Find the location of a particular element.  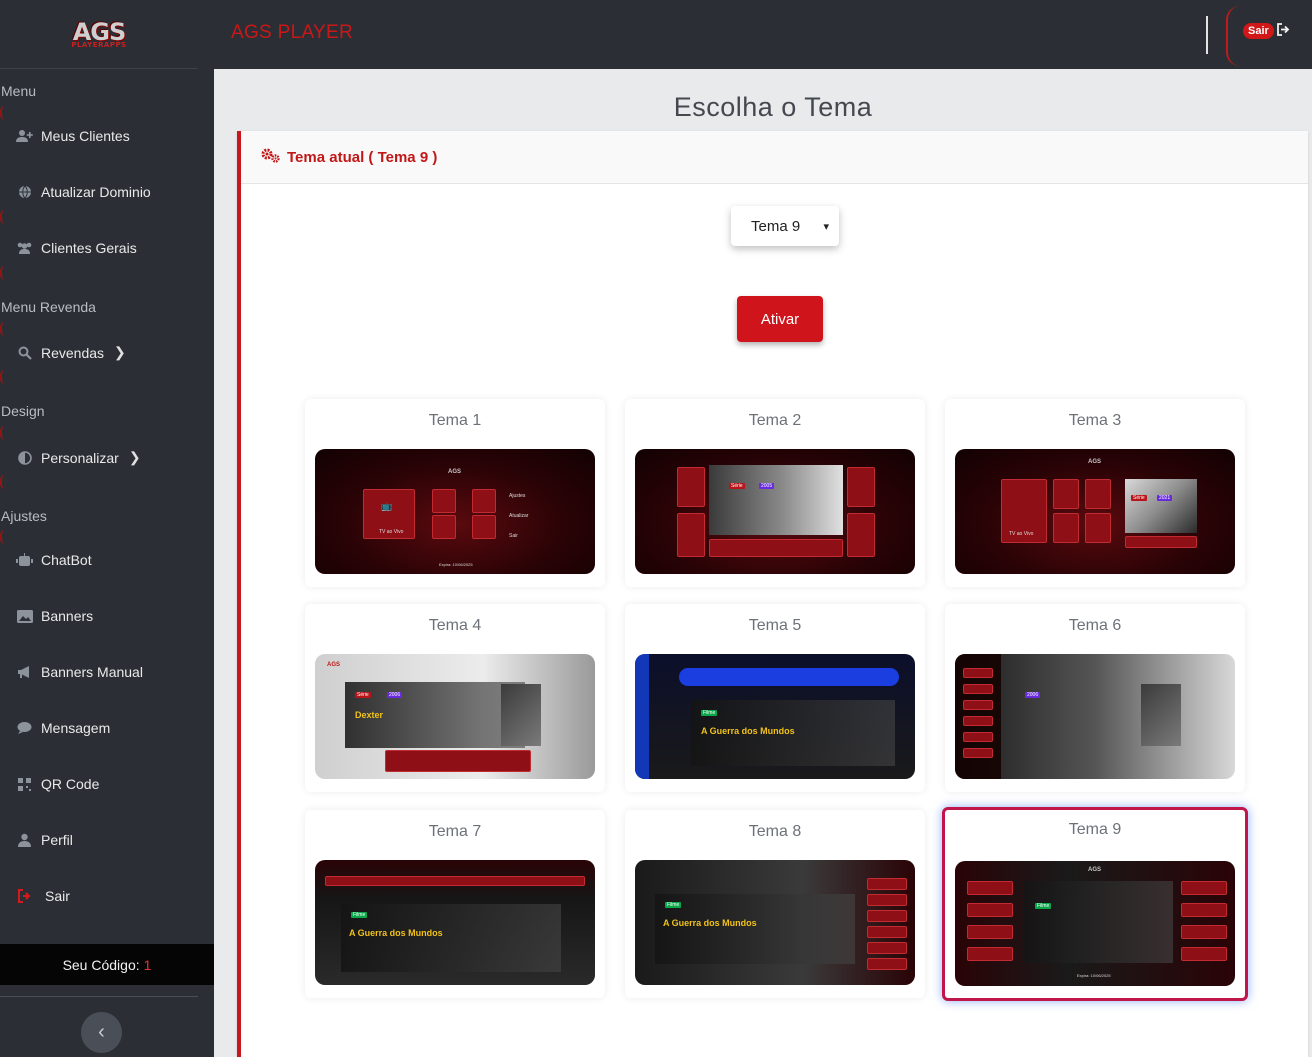

sidebar-item-sair: Sair is located at coordinates (43, 896).